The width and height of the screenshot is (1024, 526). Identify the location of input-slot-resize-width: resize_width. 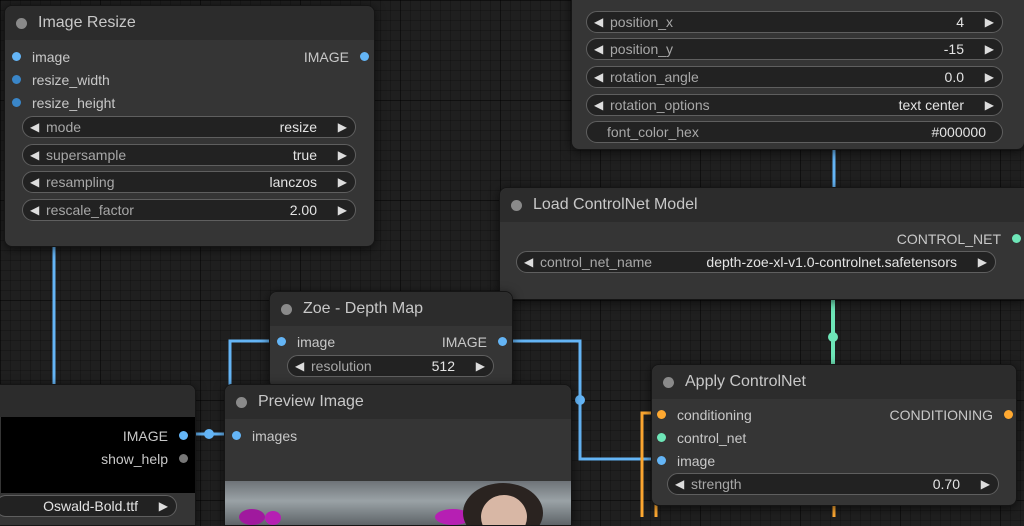
(61, 80).